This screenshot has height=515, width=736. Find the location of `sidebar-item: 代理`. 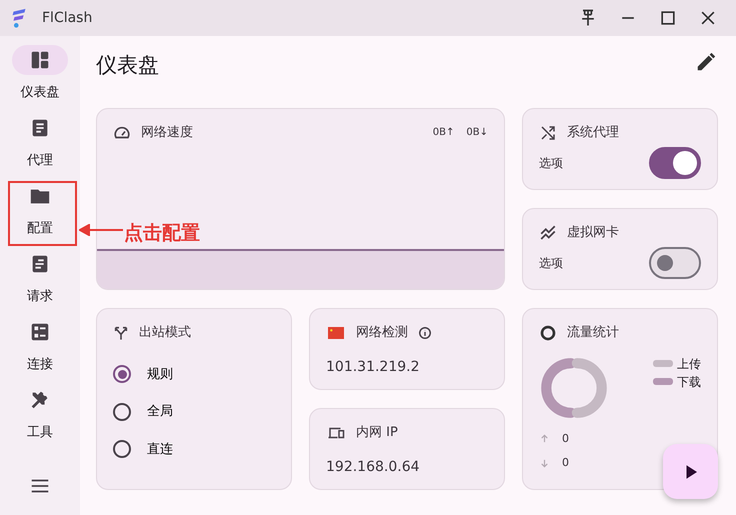

sidebar-item: 代理 is located at coordinates (40, 147).